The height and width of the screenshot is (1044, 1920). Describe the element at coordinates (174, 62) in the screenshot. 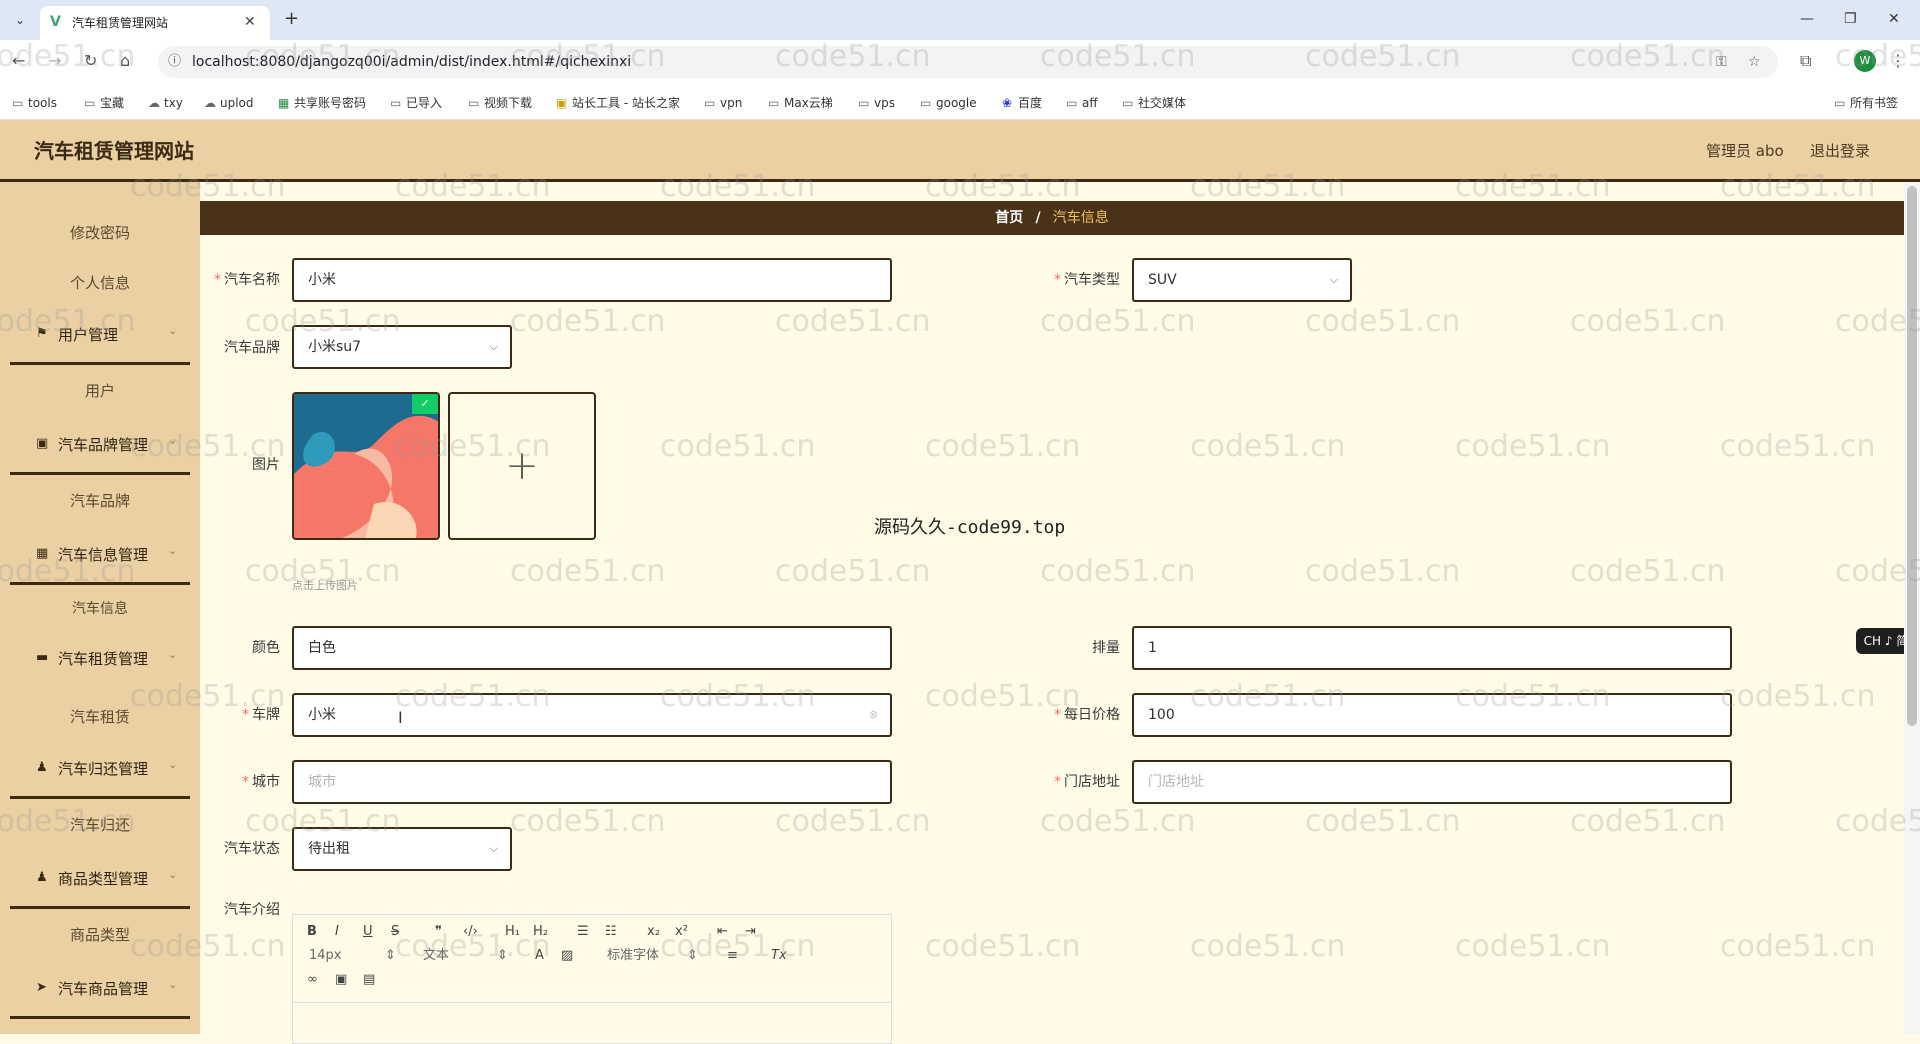

I see `site-info-icon: ⓘ` at that location.